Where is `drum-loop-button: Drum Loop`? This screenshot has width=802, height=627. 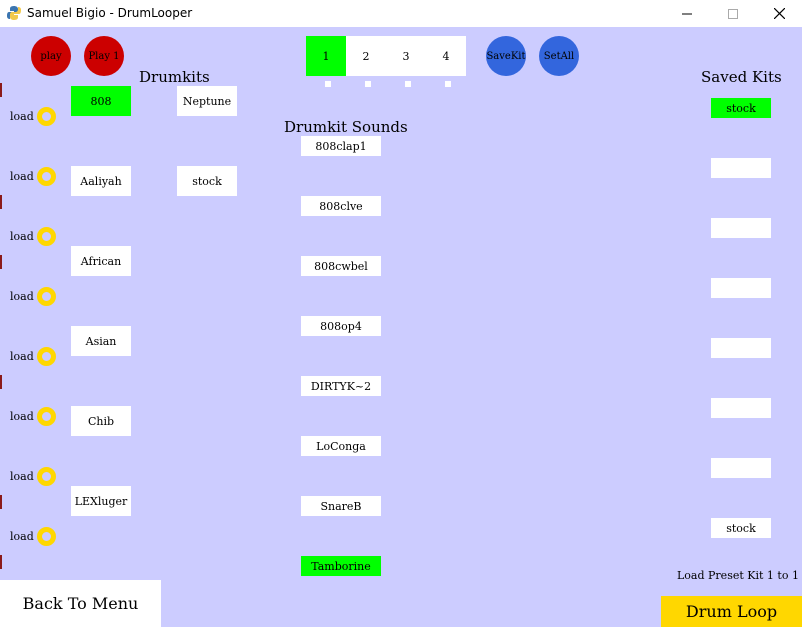 drum-loop-button: Drum Loop is located at coordinates (731, 611).